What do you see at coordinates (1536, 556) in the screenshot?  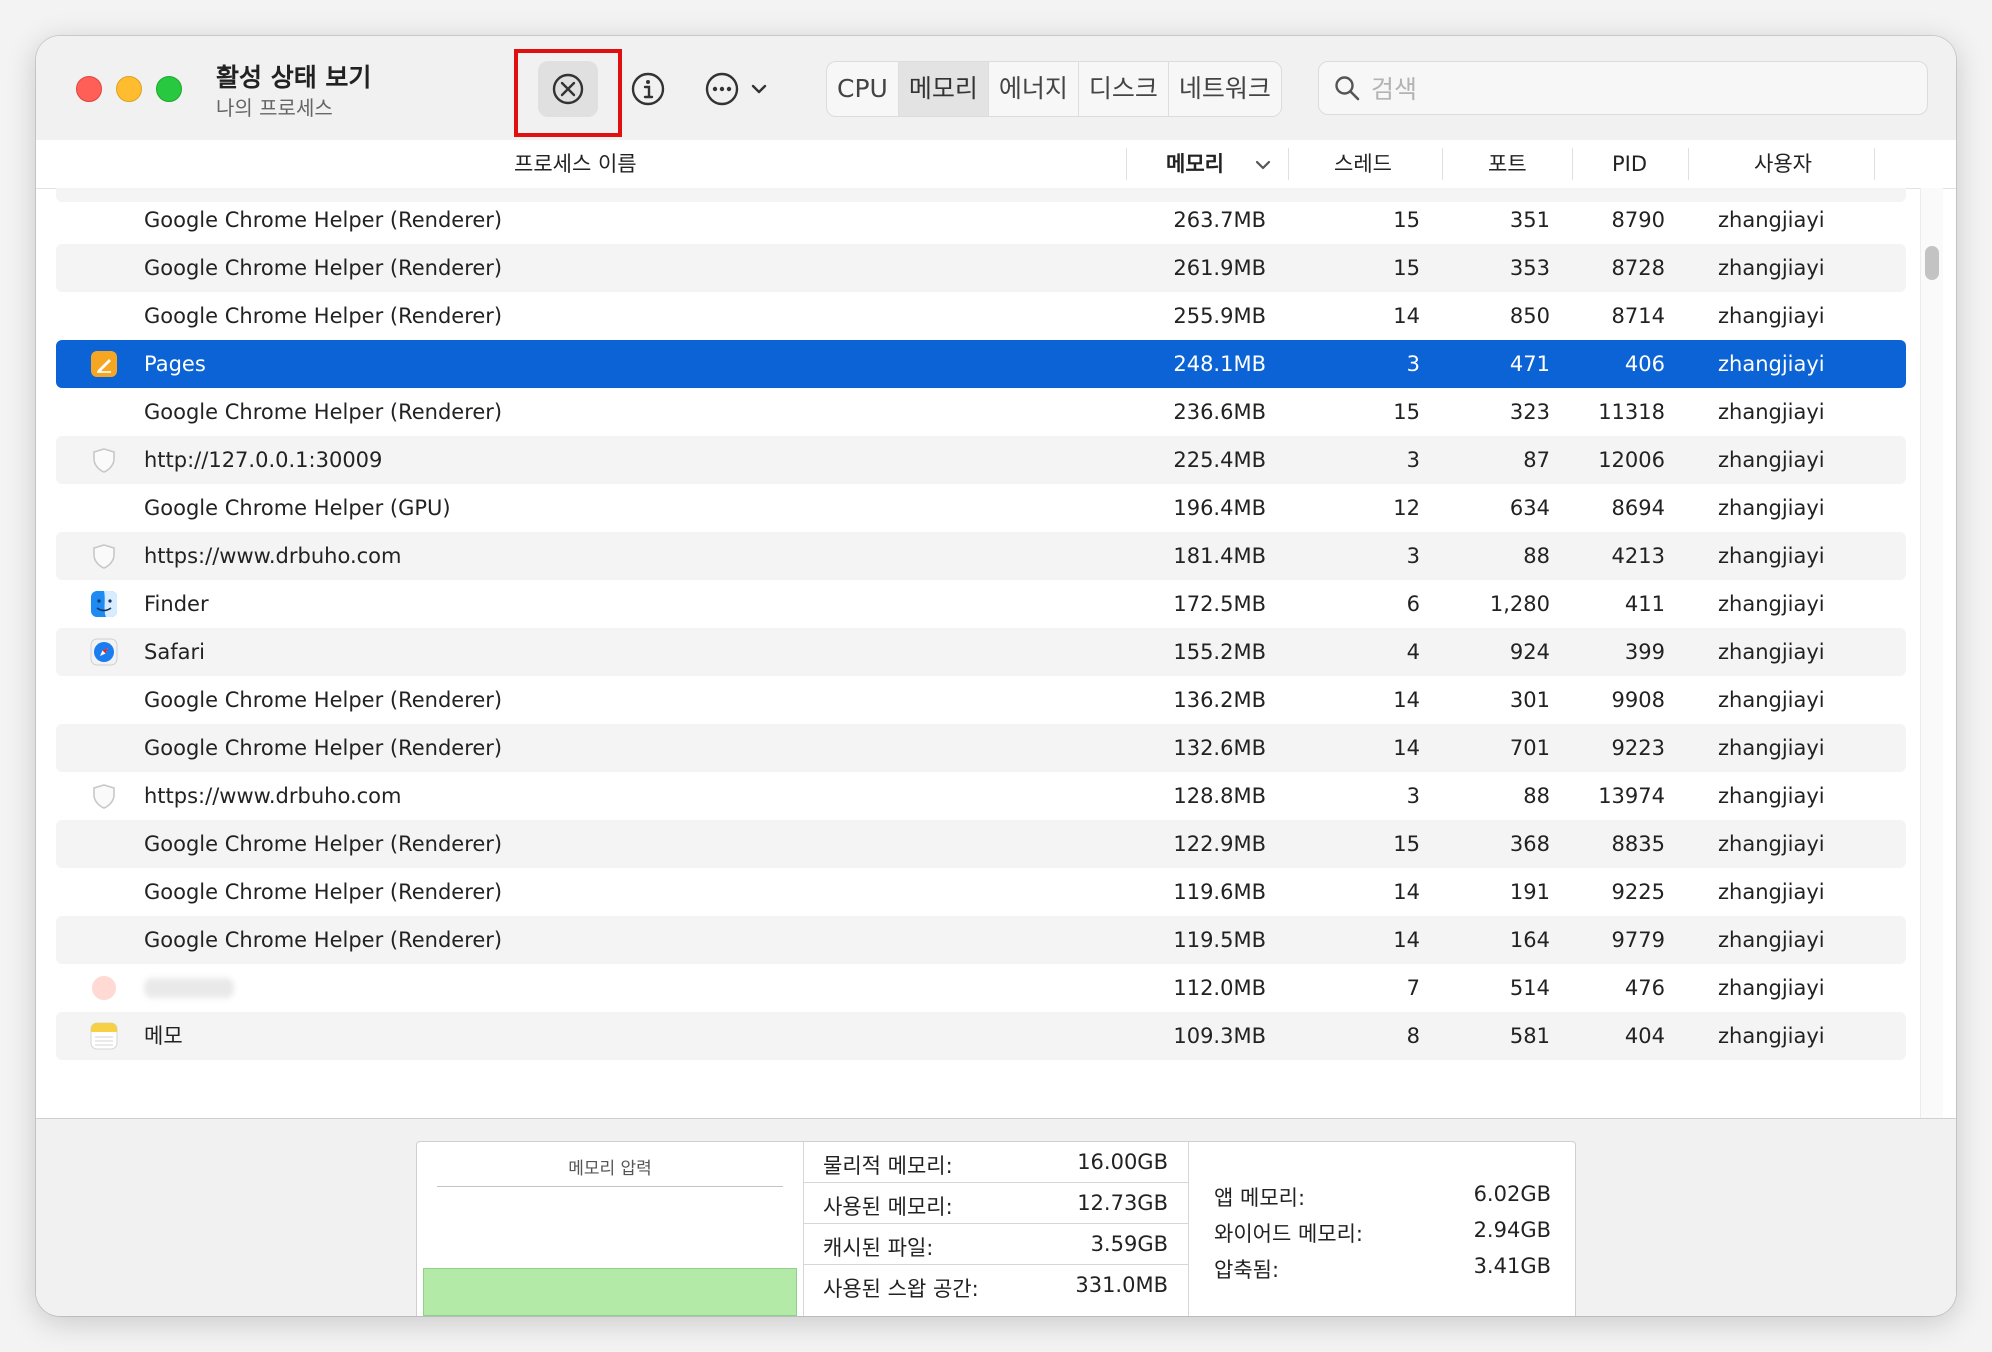 I see `ports-cell: 88` at bounding box center [1536, 556].